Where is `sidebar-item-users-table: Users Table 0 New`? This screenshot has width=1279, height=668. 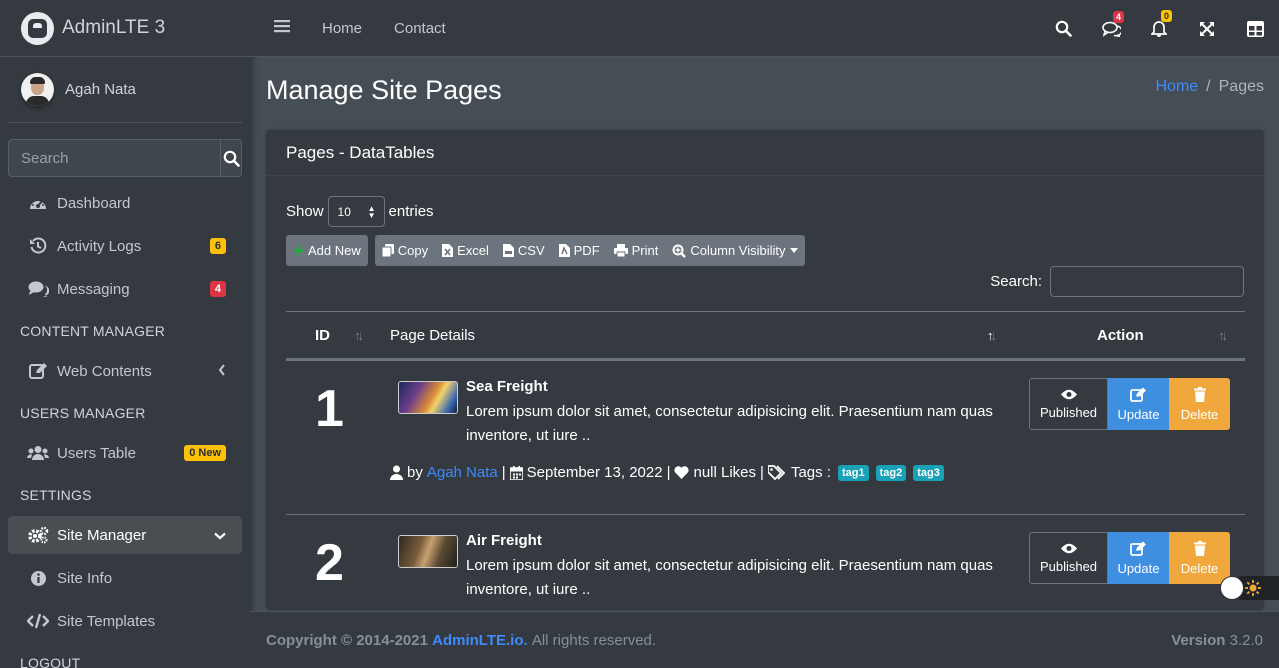 sidebar-item-users-table: Users Table 0 New is located at coordinates (125, 453).